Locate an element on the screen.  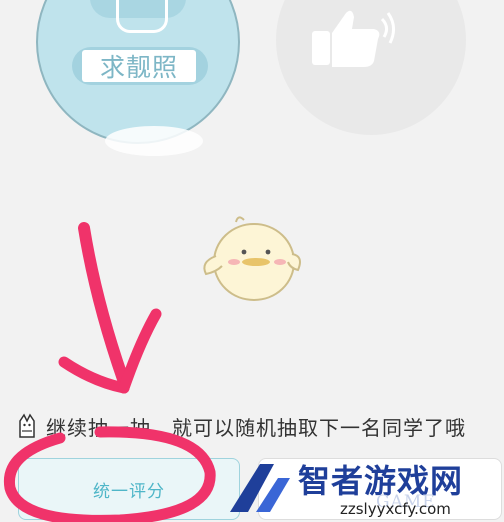
like-button is located at coordinates (371, 67).